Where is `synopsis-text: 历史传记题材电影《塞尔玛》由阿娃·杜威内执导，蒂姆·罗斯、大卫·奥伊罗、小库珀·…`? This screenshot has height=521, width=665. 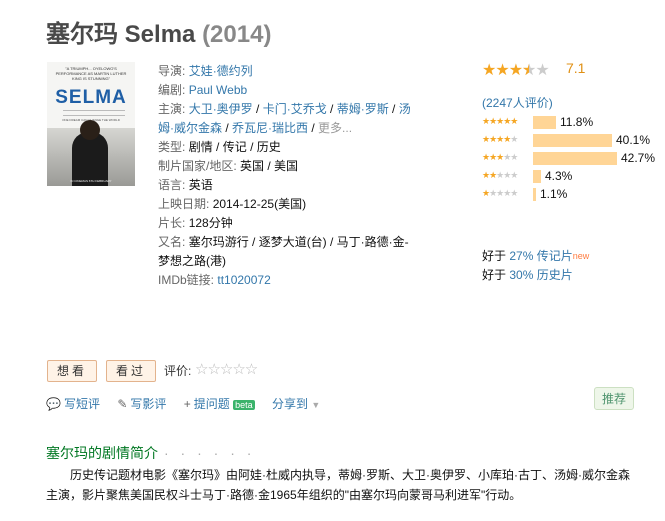
synopsis-text: 历史传记题材电影《塞尔玛》由阿娃·杜威内执导，蒂姆·罗斯、大卫·奥伊罗、小库珀·… is located at coordinates (338, 485).